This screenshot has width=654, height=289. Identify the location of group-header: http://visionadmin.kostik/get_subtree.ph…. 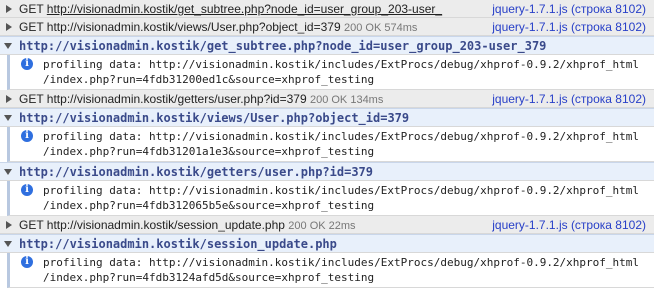
(327, 45).